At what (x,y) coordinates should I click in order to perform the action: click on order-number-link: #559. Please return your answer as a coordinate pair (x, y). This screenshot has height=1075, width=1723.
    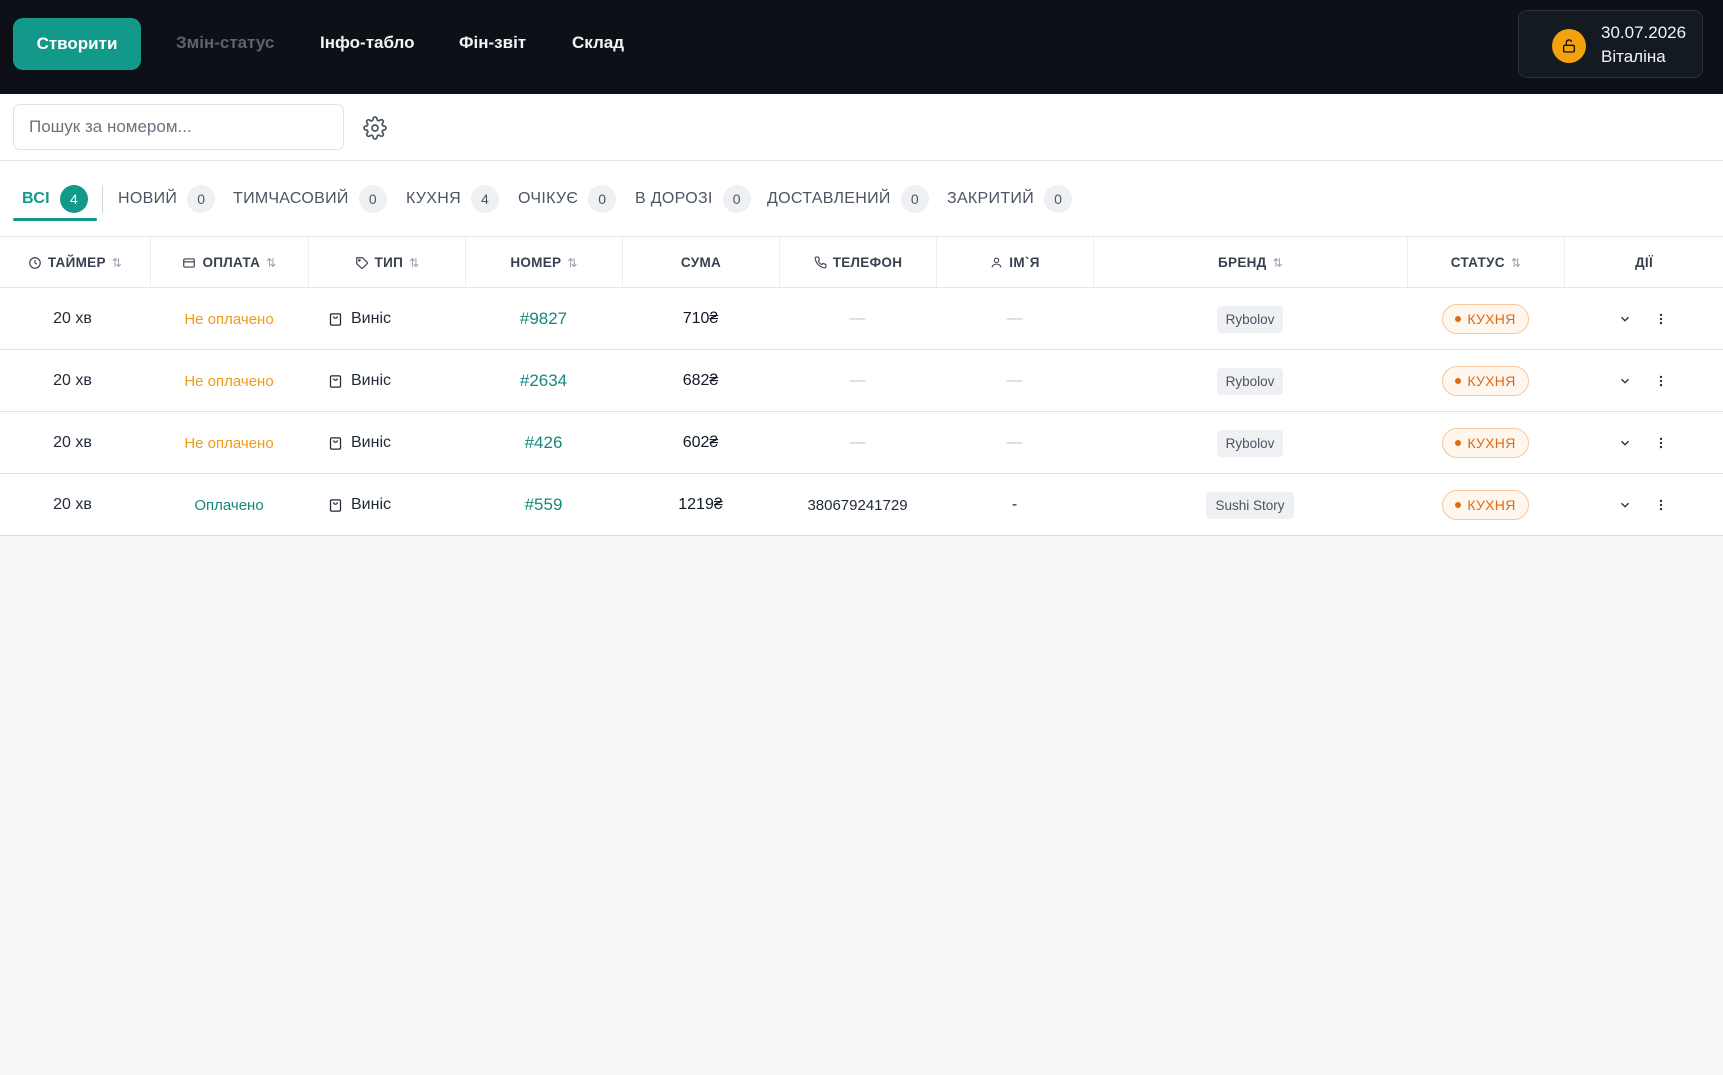
    Looking at the image, I should click on (543, 505).